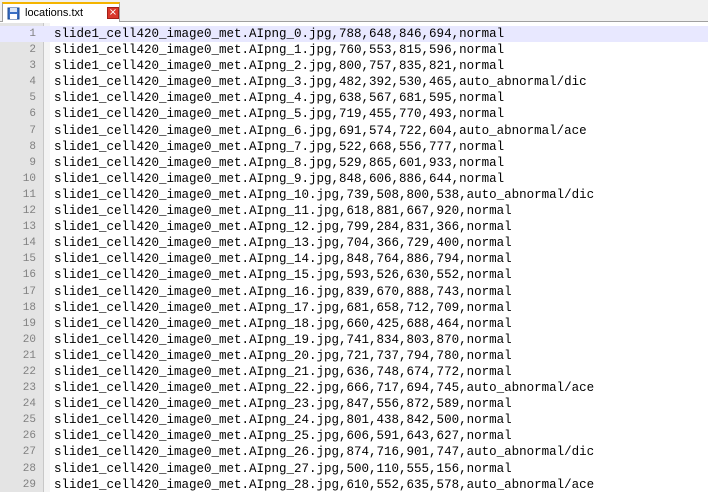 The height and width of the screenshot is (493, 708). I want to click on line-number: 18, so click(29, 307).